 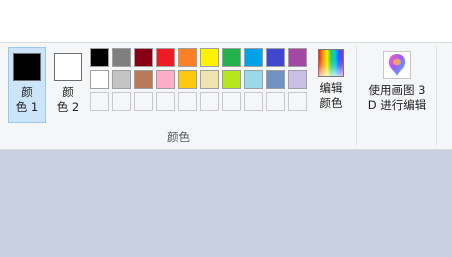 I want to click on edit-colors-button: 编辑 颜色, so click(x=331, y=79).